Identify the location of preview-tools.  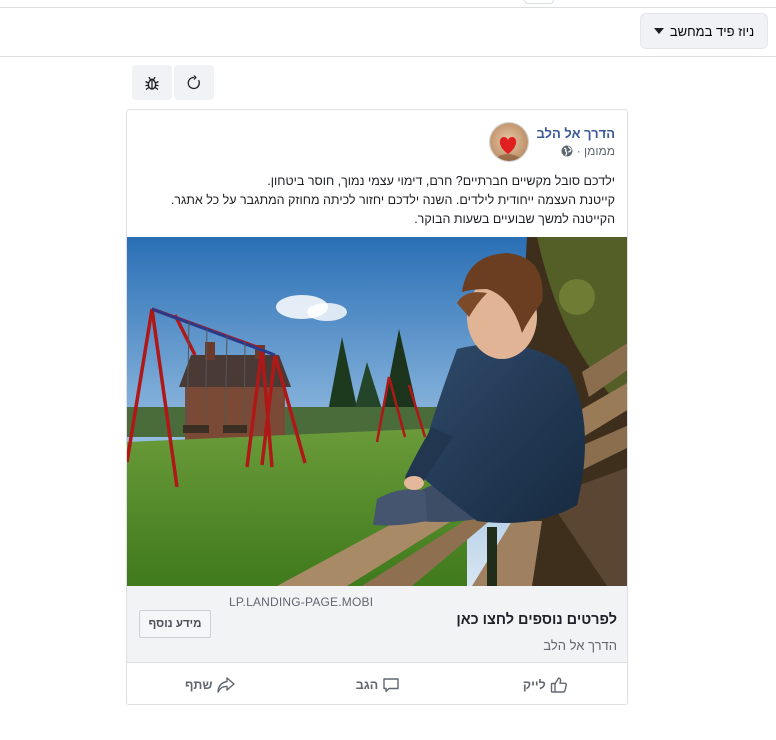
(173, 82).